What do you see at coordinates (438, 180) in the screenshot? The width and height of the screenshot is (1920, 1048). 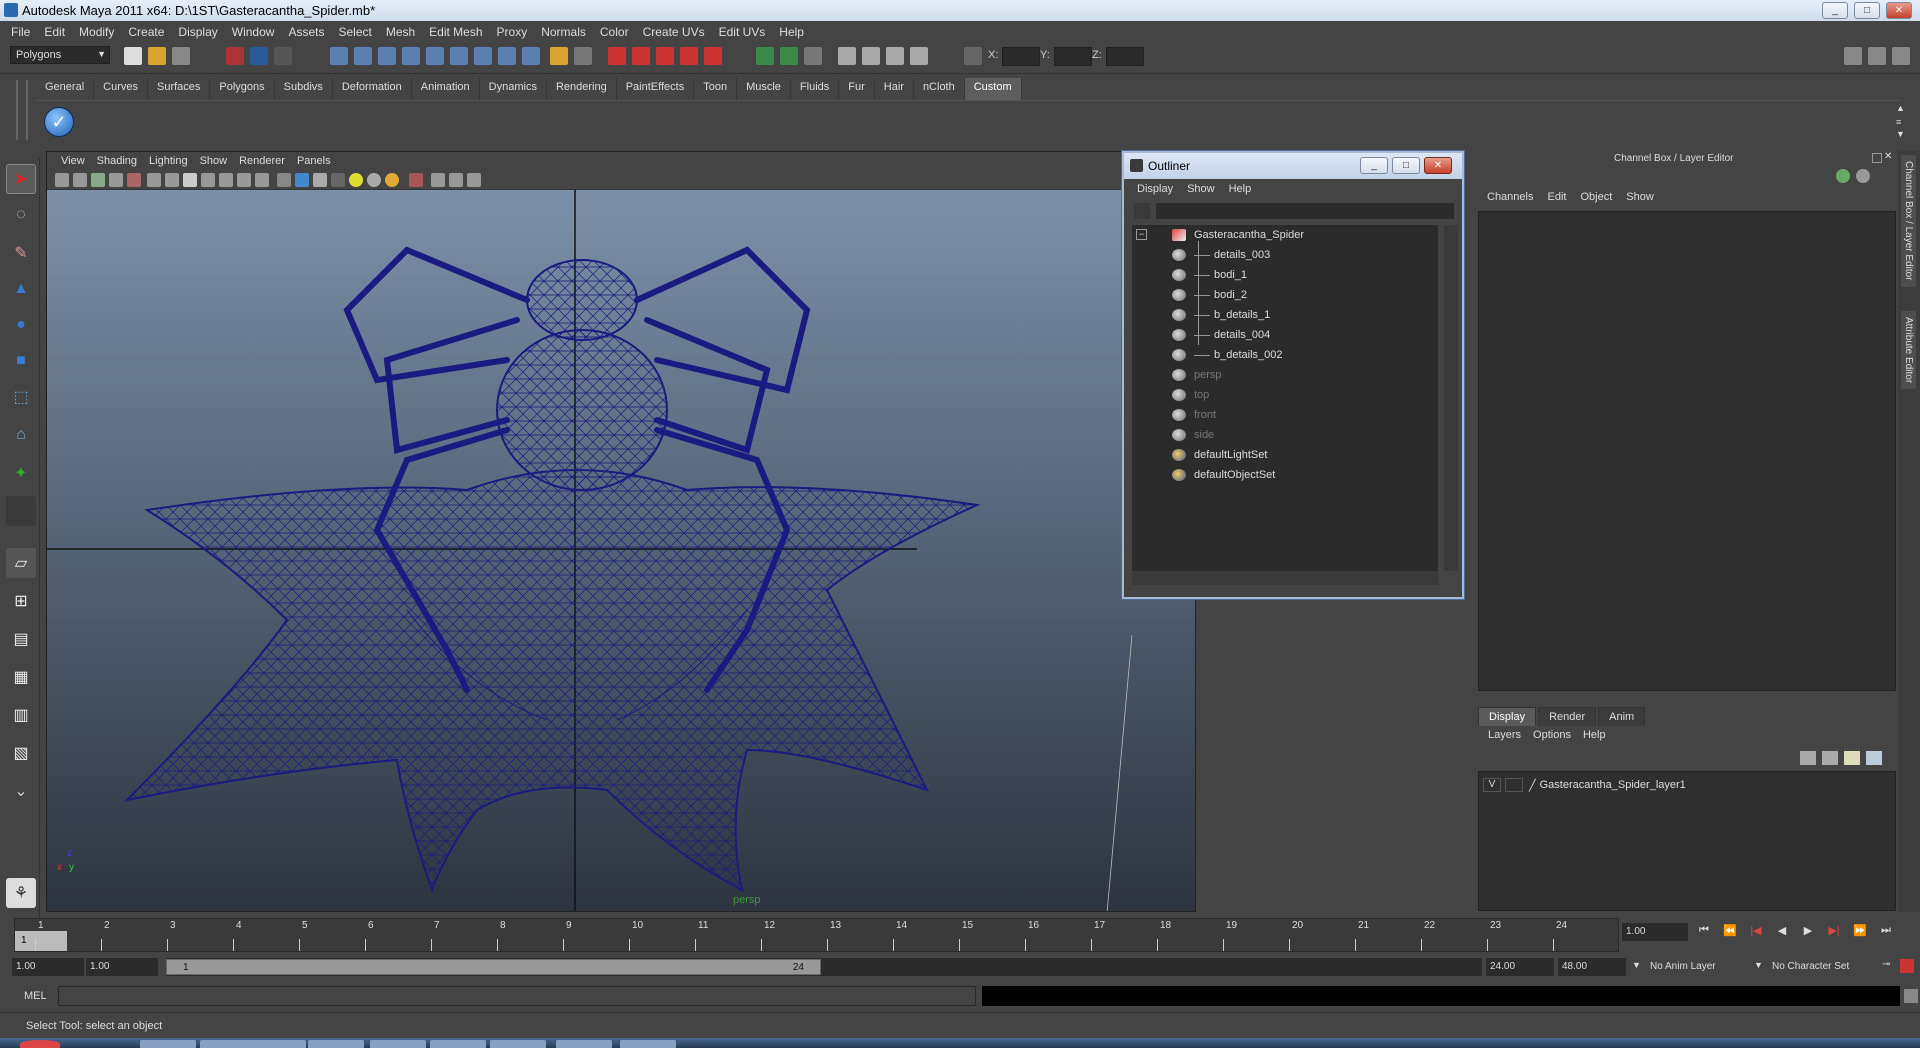 I see `xray-joints-icon` at bounding box center [438, 180].